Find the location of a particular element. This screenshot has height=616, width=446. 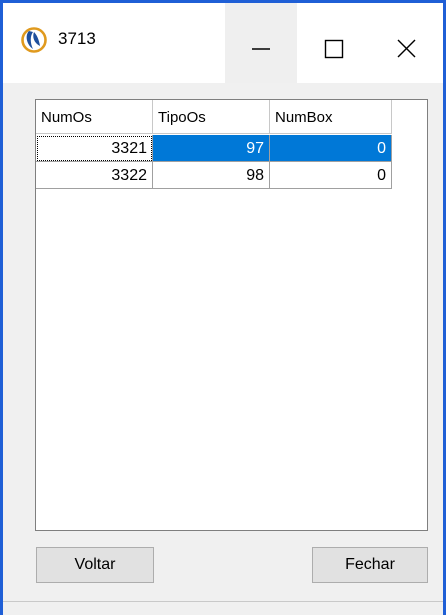

table-cell-numos: 3321 is located at coordinates (94, 148).